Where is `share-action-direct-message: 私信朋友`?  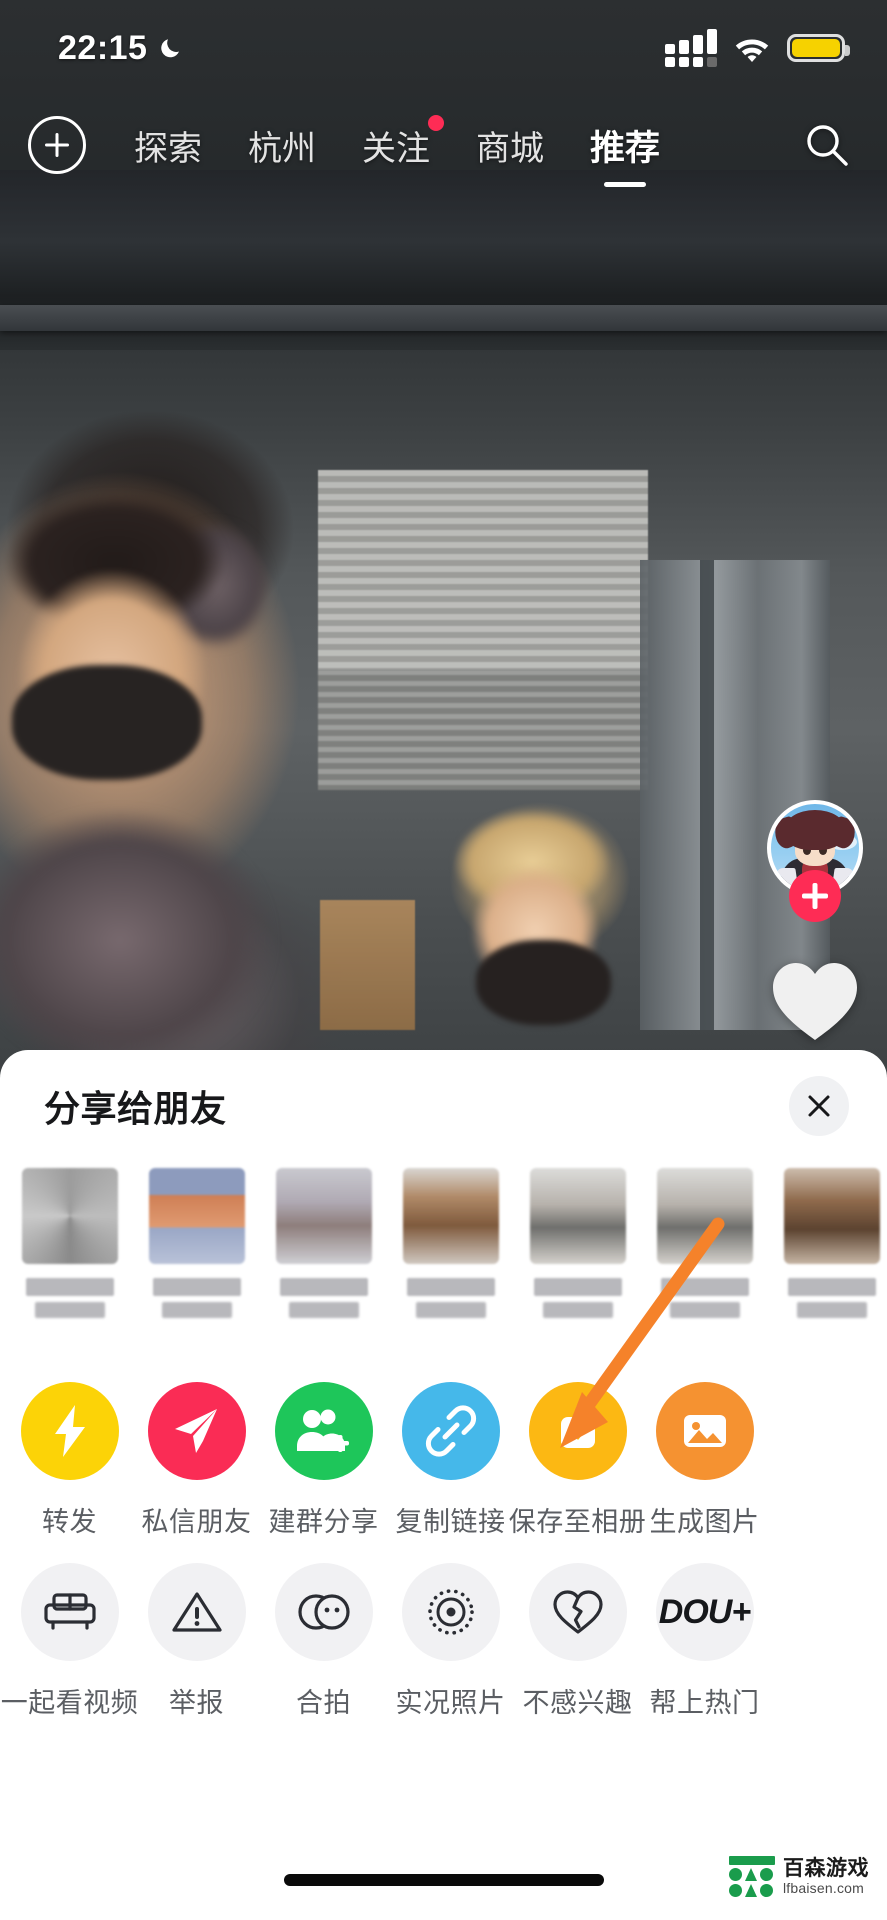
share-action-direct-message: 私信朋友 is located at coordinates (196, 1460).